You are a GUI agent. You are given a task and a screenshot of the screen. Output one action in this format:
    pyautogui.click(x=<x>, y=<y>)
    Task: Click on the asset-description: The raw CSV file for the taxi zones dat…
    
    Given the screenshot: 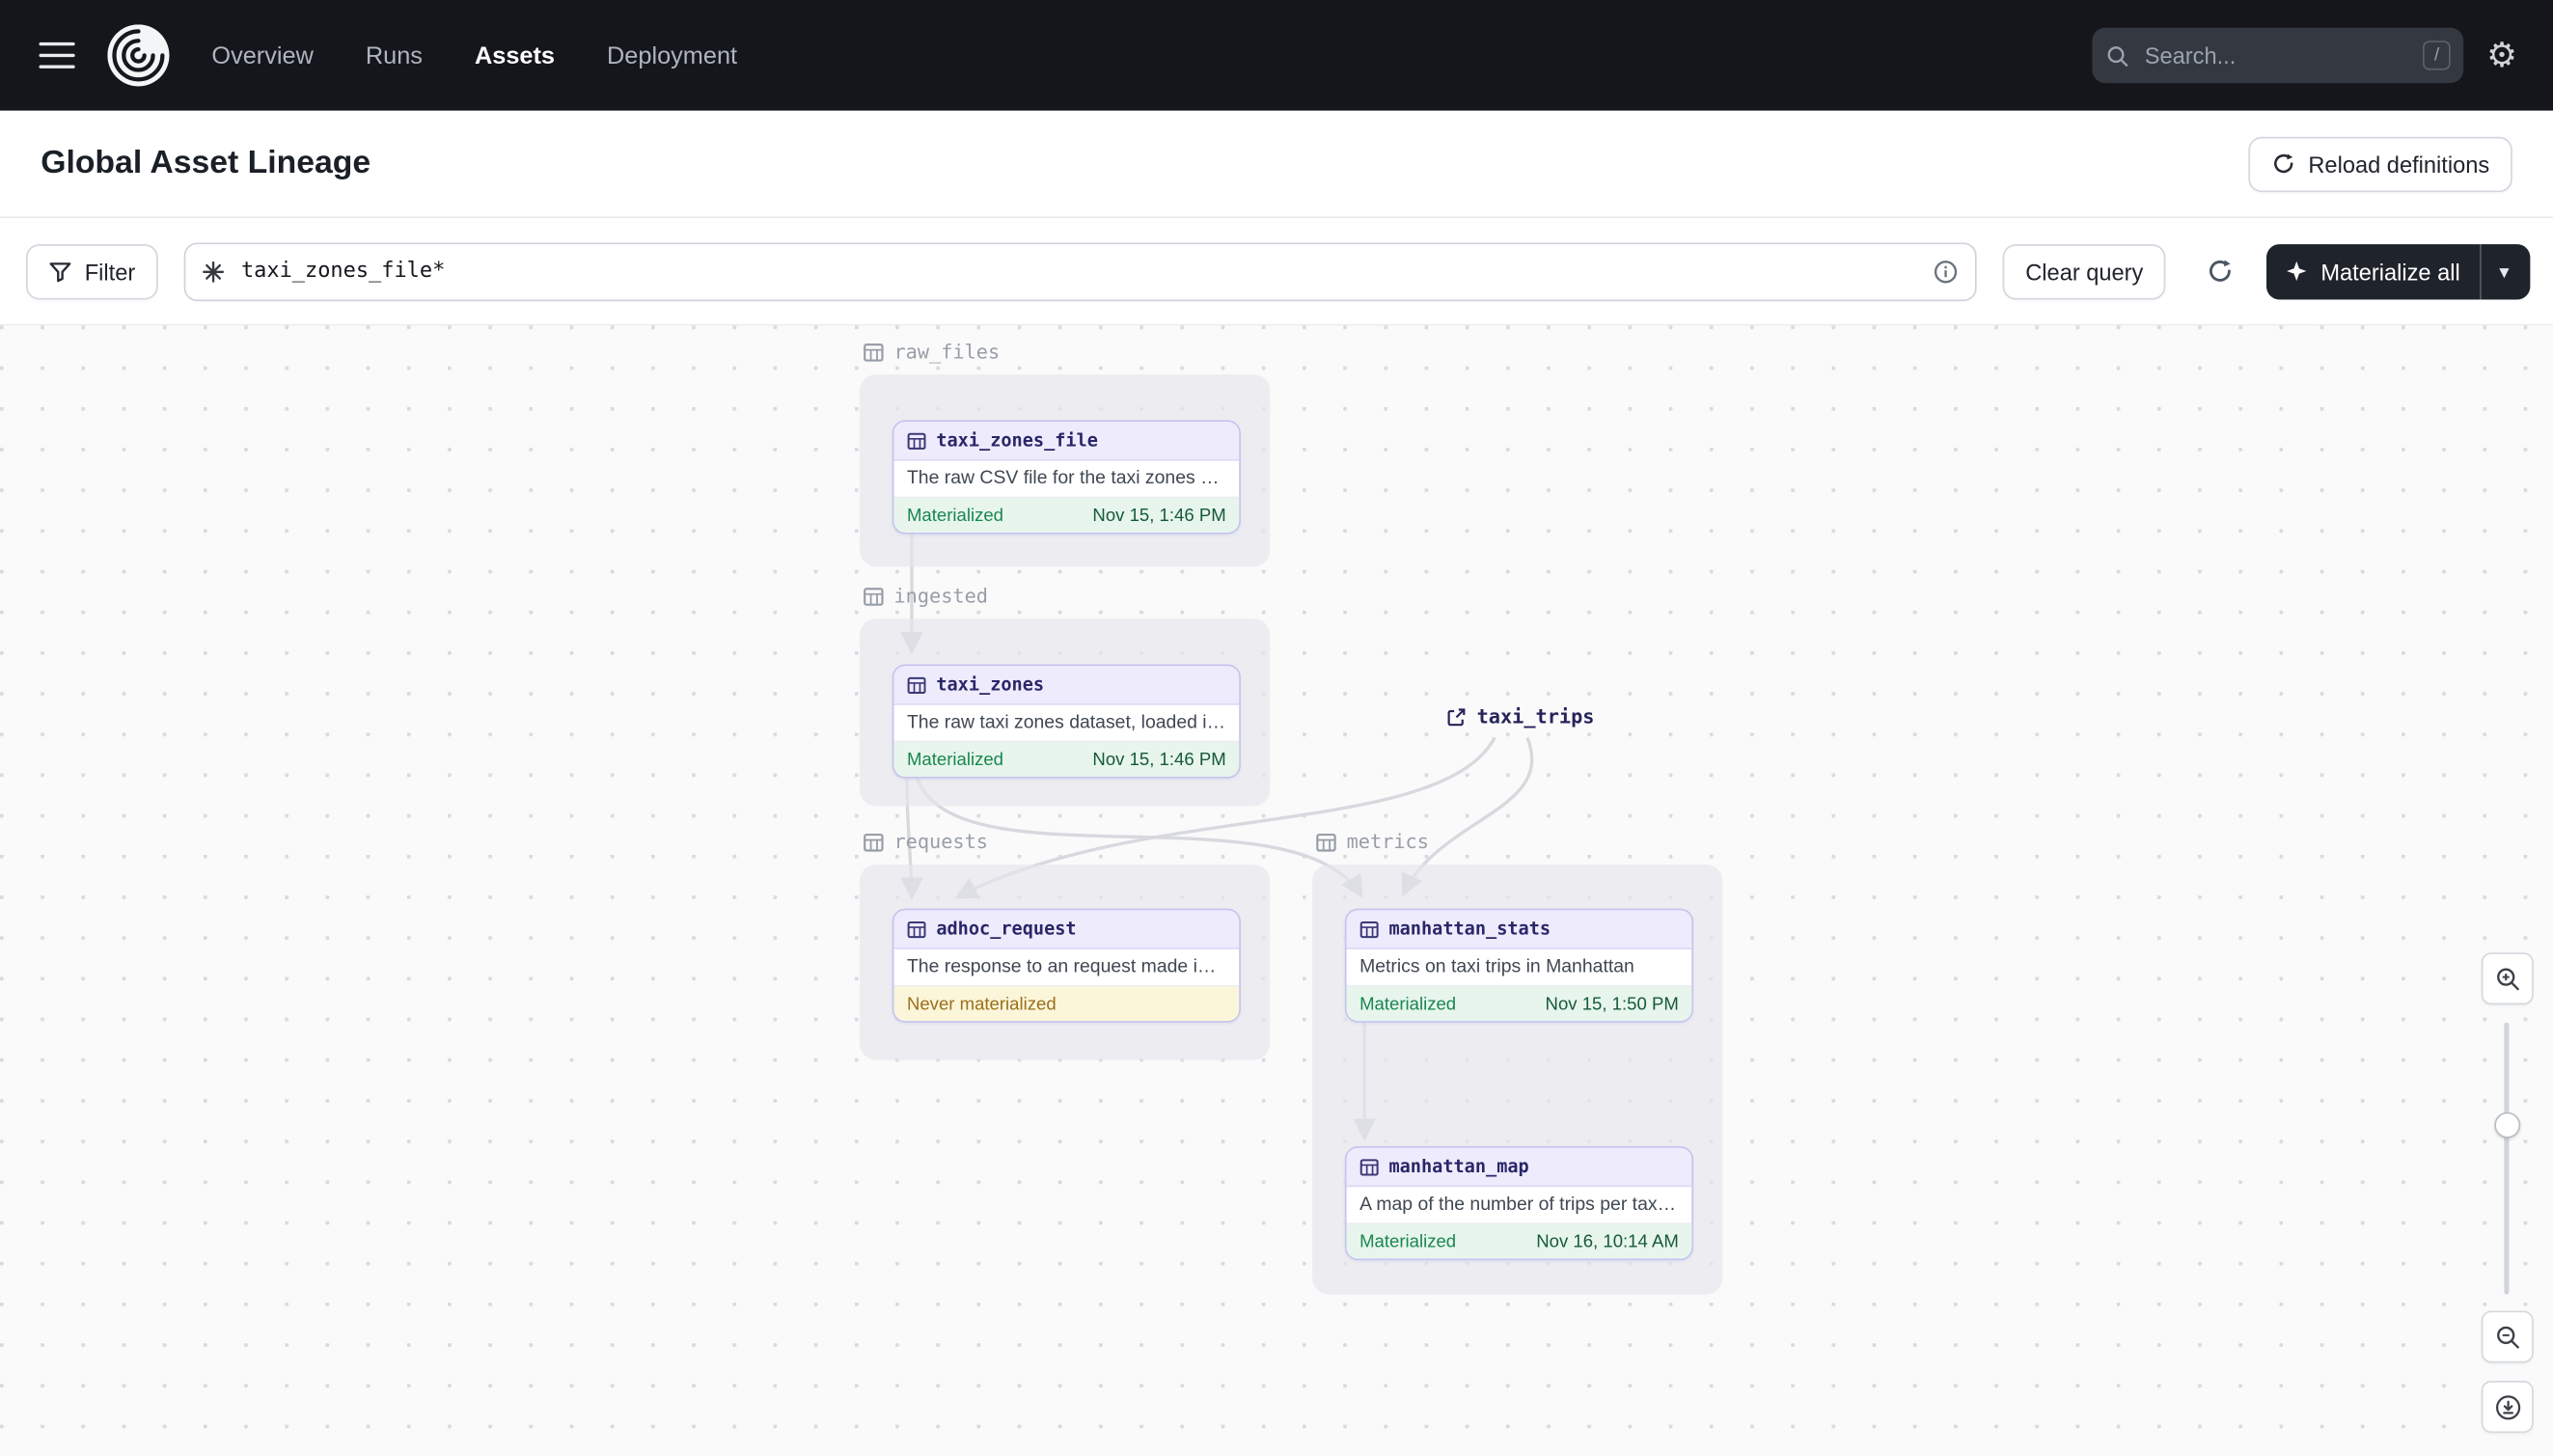 What is the action you would take?
    pyautogui.click(x=1066, y=479)
    